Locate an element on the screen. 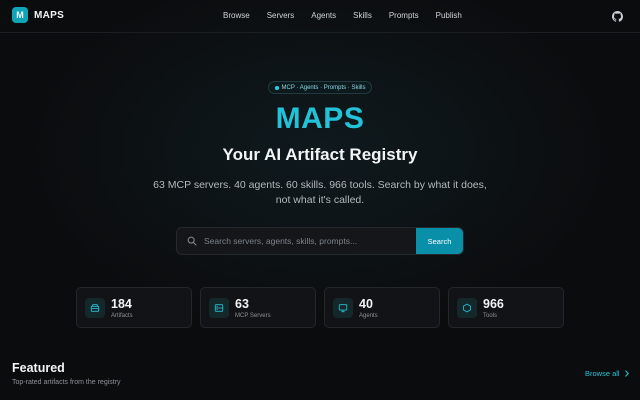 The width and height of the screenshot is (640, 400). stat-value: 966 is located at coordinates (493, 304).